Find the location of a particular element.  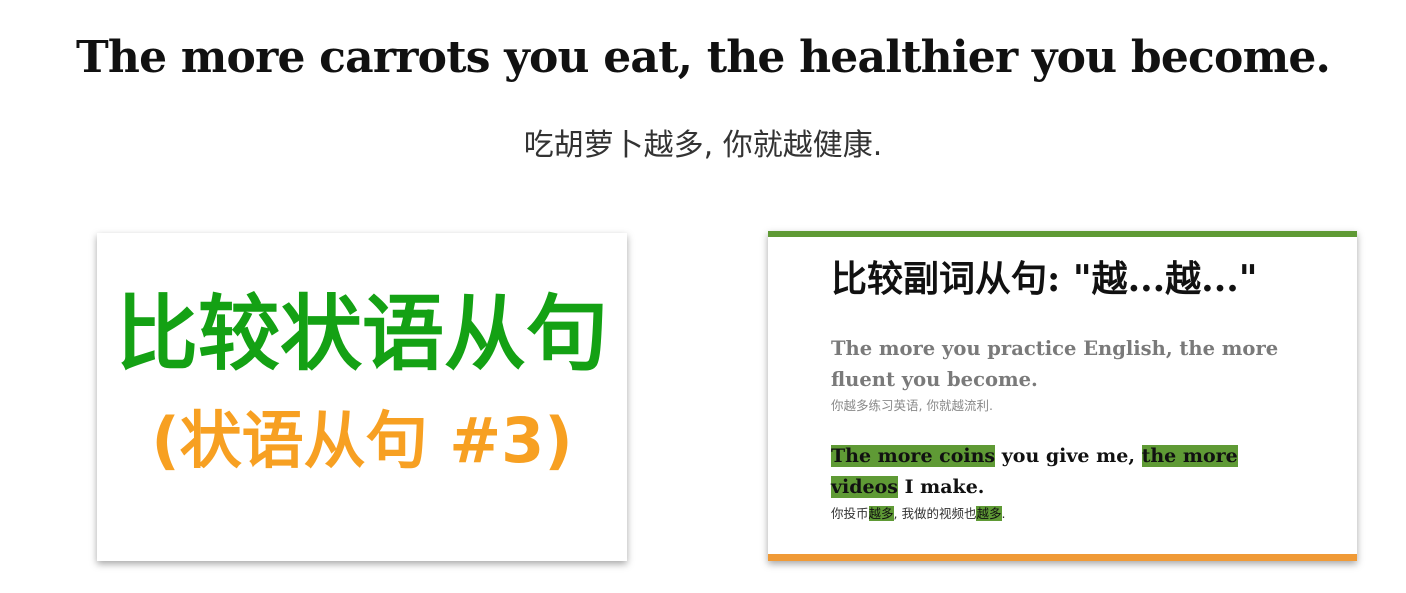

bottom-accent-bar is located at coordinates (1062, 557).